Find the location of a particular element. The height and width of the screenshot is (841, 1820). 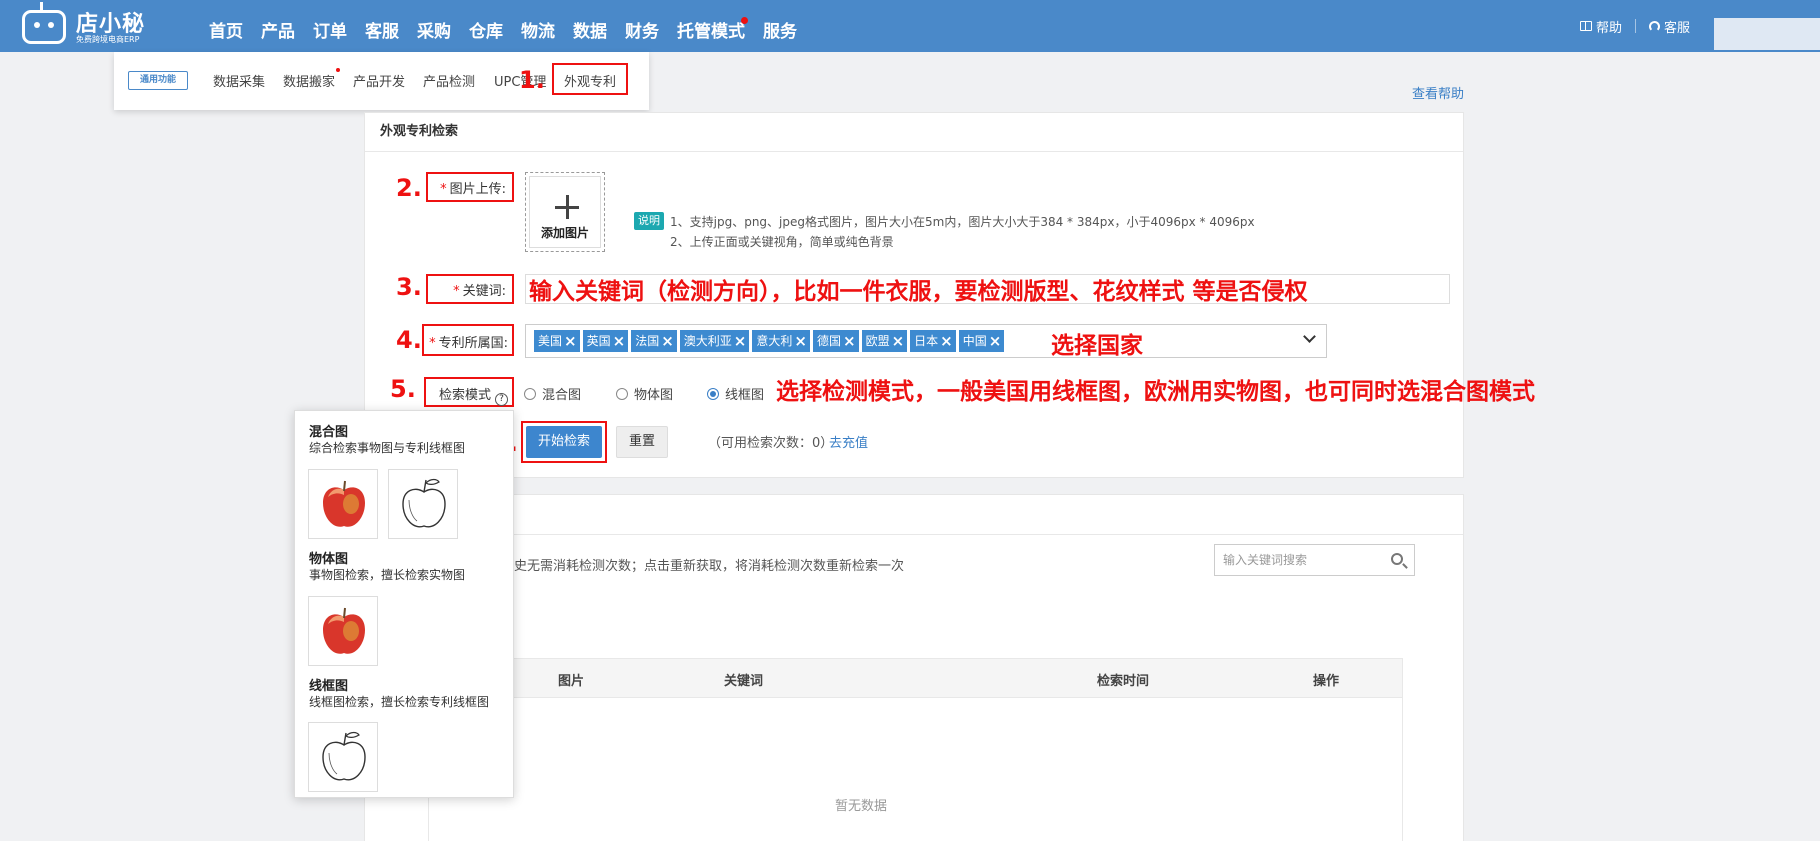

popup-wireframe-desc: 线框图检索，擅长检索专利线框图 is located at coordinates (399, 702).